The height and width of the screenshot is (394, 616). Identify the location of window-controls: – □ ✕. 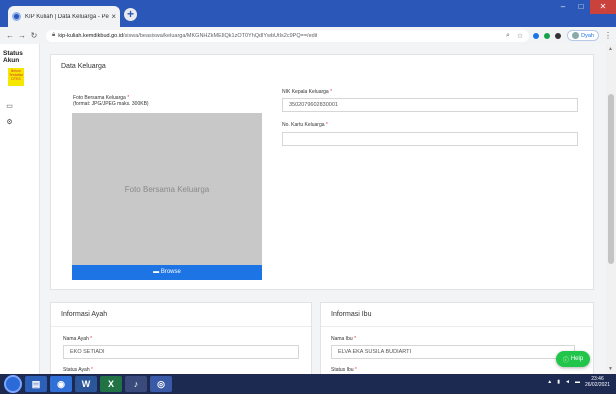
(585, 7).